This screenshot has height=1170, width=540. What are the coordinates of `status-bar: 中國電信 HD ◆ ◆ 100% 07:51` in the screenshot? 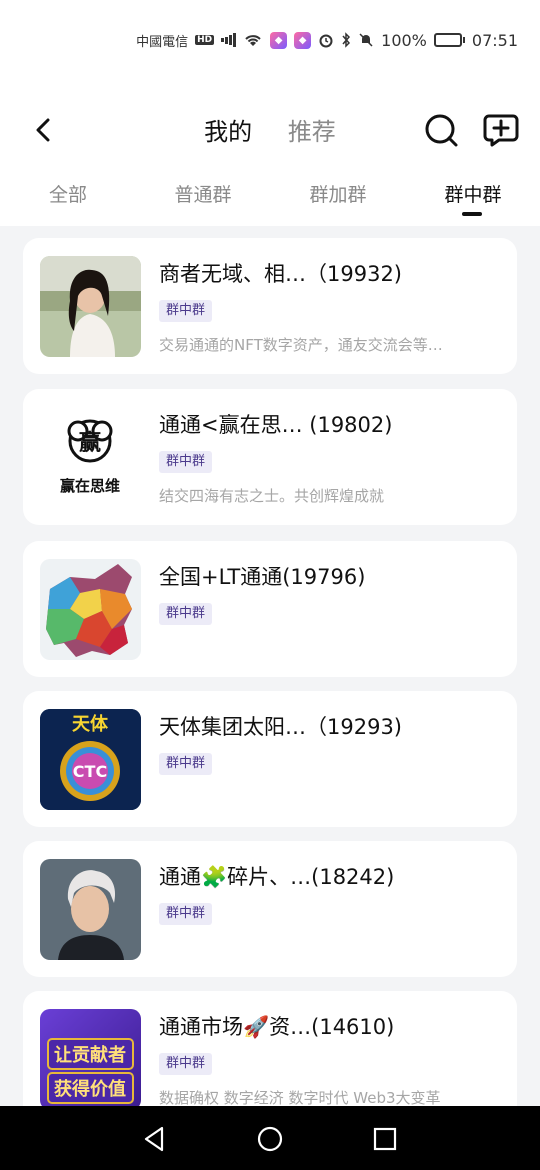 It's located at (270, 40).